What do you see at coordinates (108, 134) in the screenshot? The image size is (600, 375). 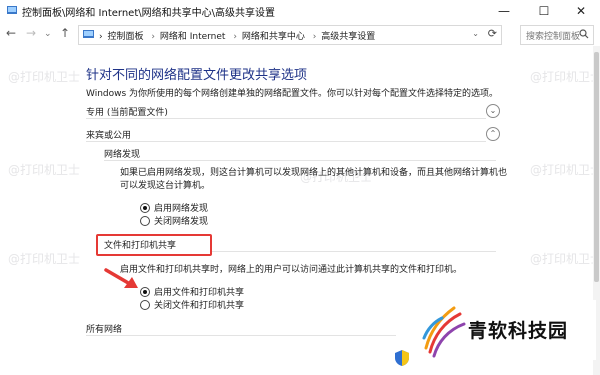 I see `section-guest-public: 来宾或公用` at bounding box center [108, 134].